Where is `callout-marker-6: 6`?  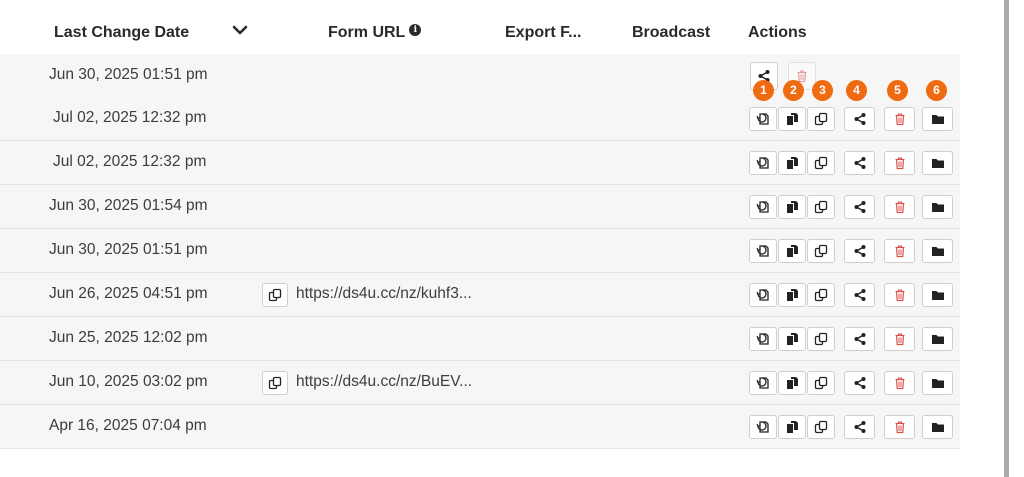
callout-marker-6: 6 is located at coordinates (936, 90).